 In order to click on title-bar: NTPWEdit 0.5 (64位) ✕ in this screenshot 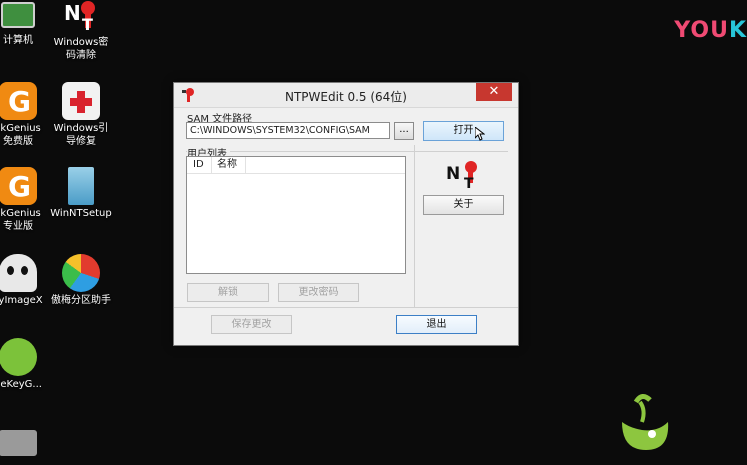, I will do `click(346, 95)`.